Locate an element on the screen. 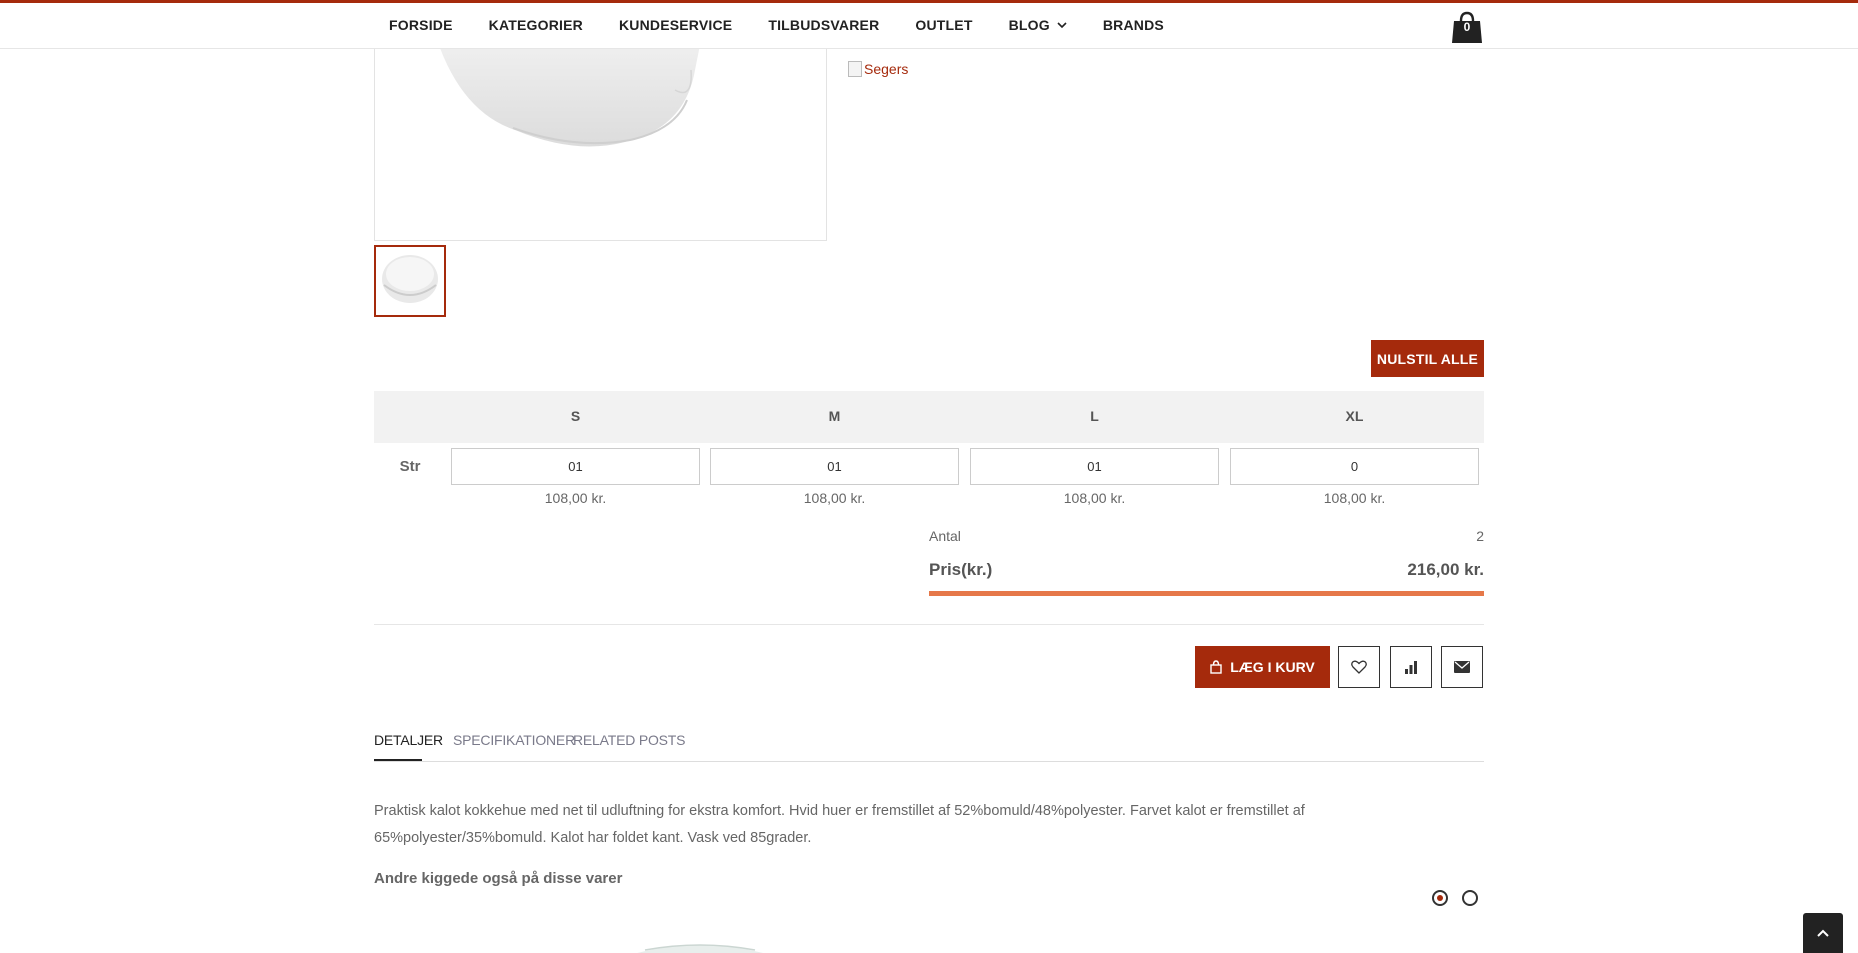 This screenshot has width=1858, height=953. quantity-input-l is located at coordinates (1094, 466).